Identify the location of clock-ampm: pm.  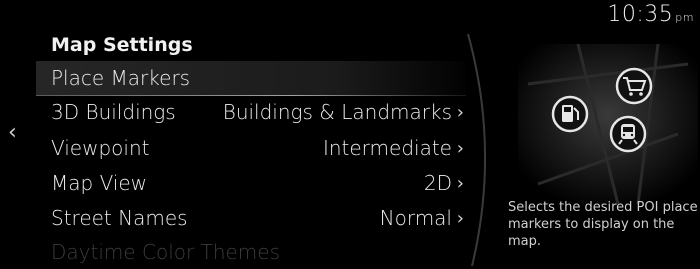
(684, 17).